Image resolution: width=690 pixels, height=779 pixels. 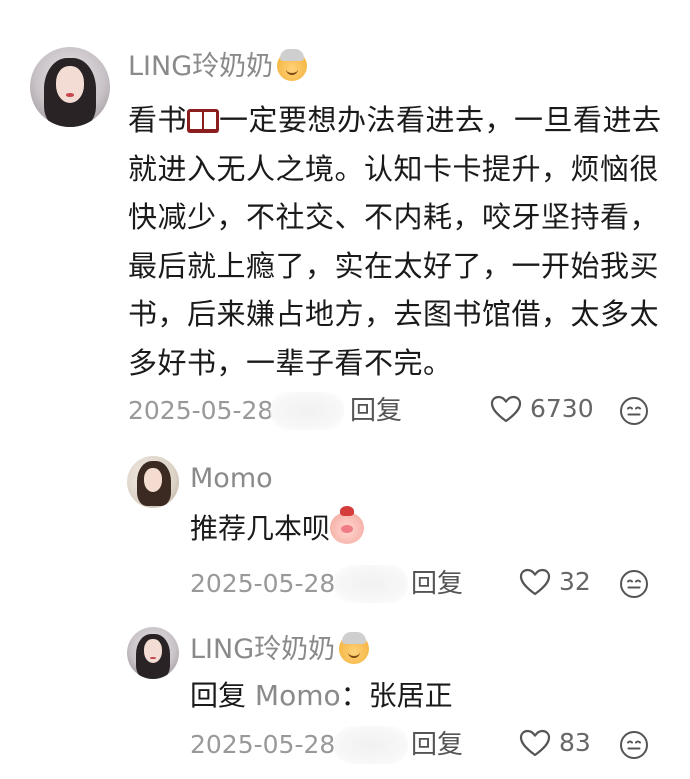 I want to click on like-count: 83, so click(x=575, y=742).